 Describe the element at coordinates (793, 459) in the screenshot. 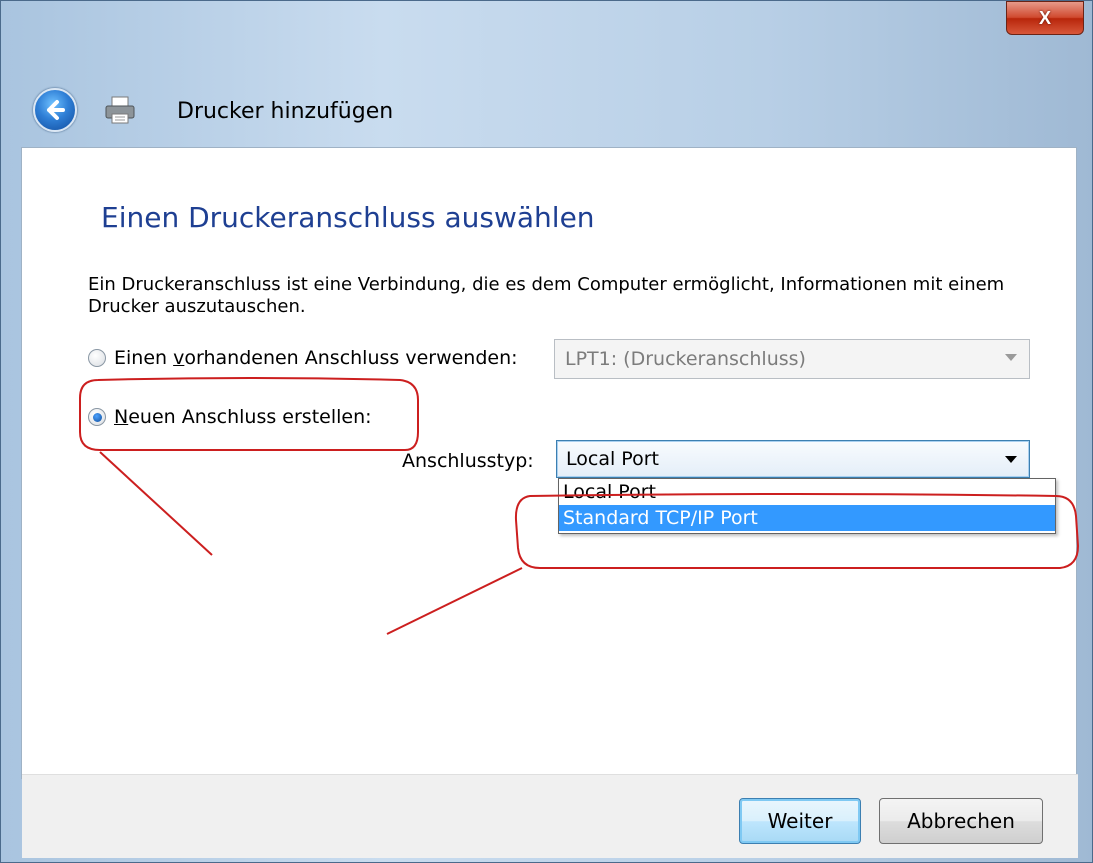

I see `port-type-select: Local Port` at that location.